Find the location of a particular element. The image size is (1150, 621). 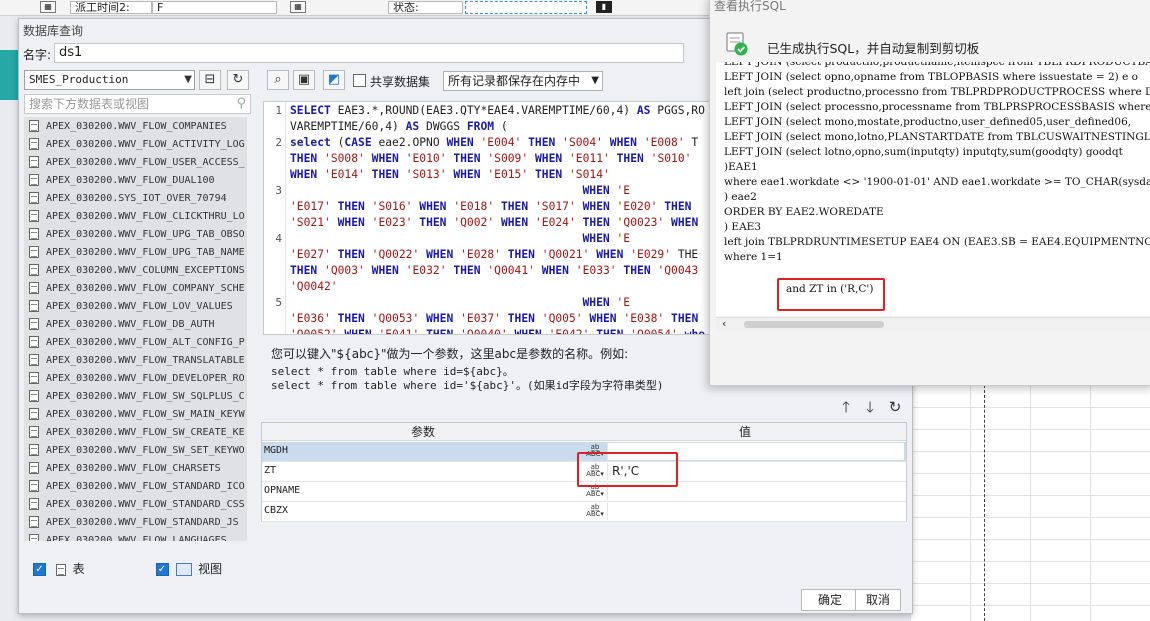

scroll-left-icon: ‹ is located at coordinates (724, 323).